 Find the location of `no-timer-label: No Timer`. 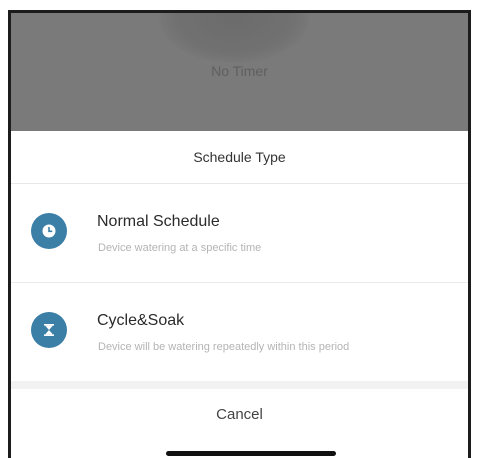

no-timer-label: No Timer is located at coordinates (239, 71).